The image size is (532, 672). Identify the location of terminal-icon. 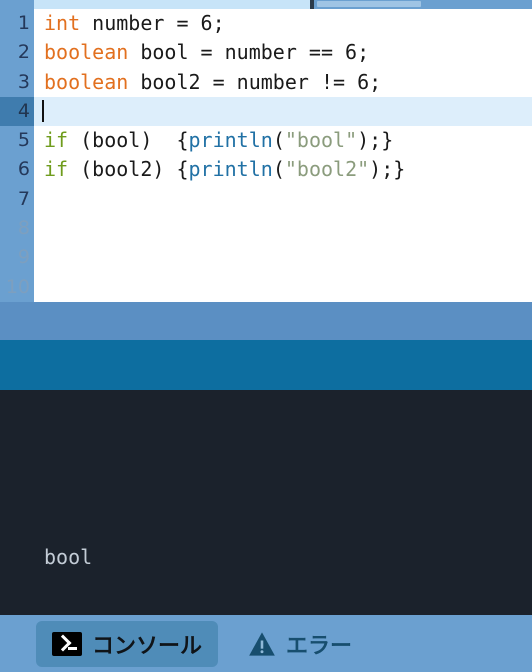
(67, 644).